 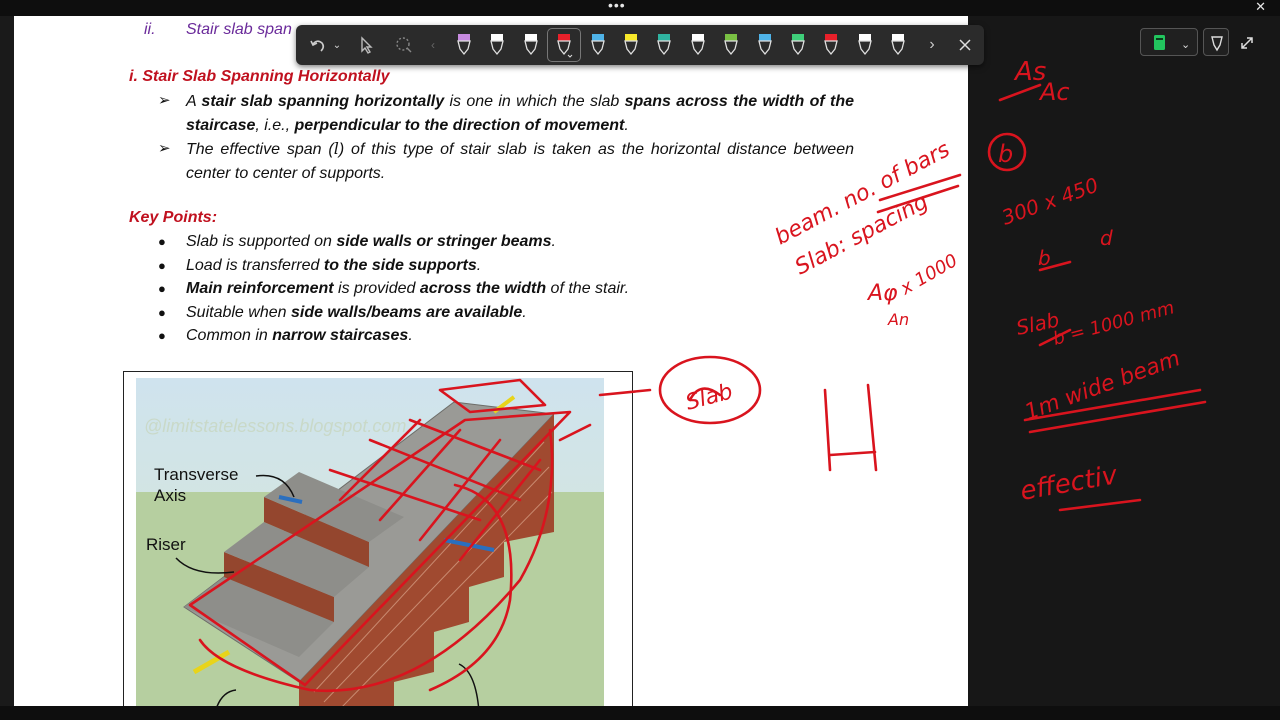 I want to click on toolbar-close-button, so click(x=965, y=45).